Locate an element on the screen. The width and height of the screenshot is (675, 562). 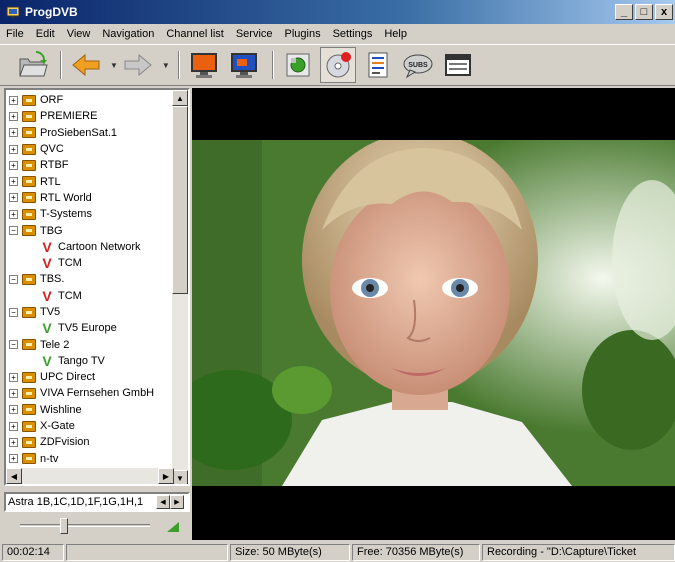
tree-folder-row: + PREMIERE is located at coordinates (89, 116).